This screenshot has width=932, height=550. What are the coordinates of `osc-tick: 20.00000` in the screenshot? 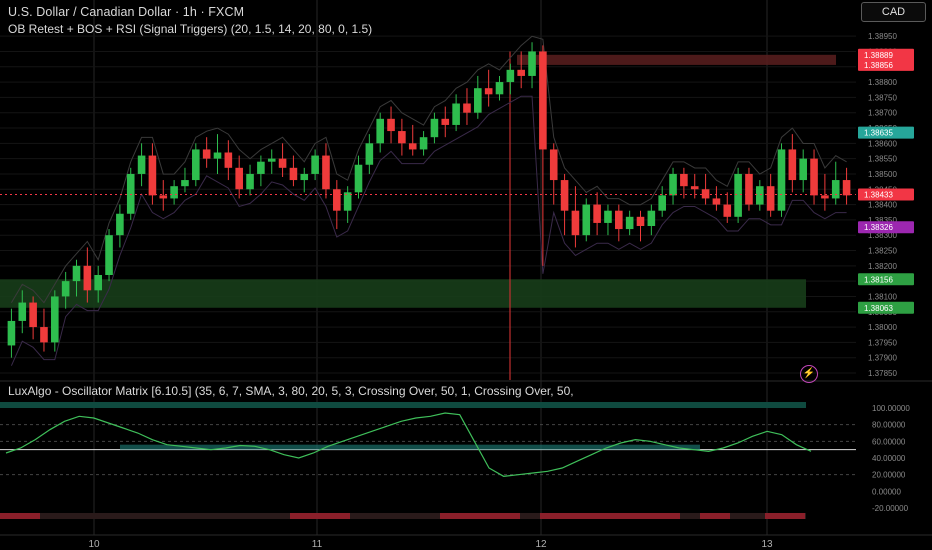 It's located at (889, 475).